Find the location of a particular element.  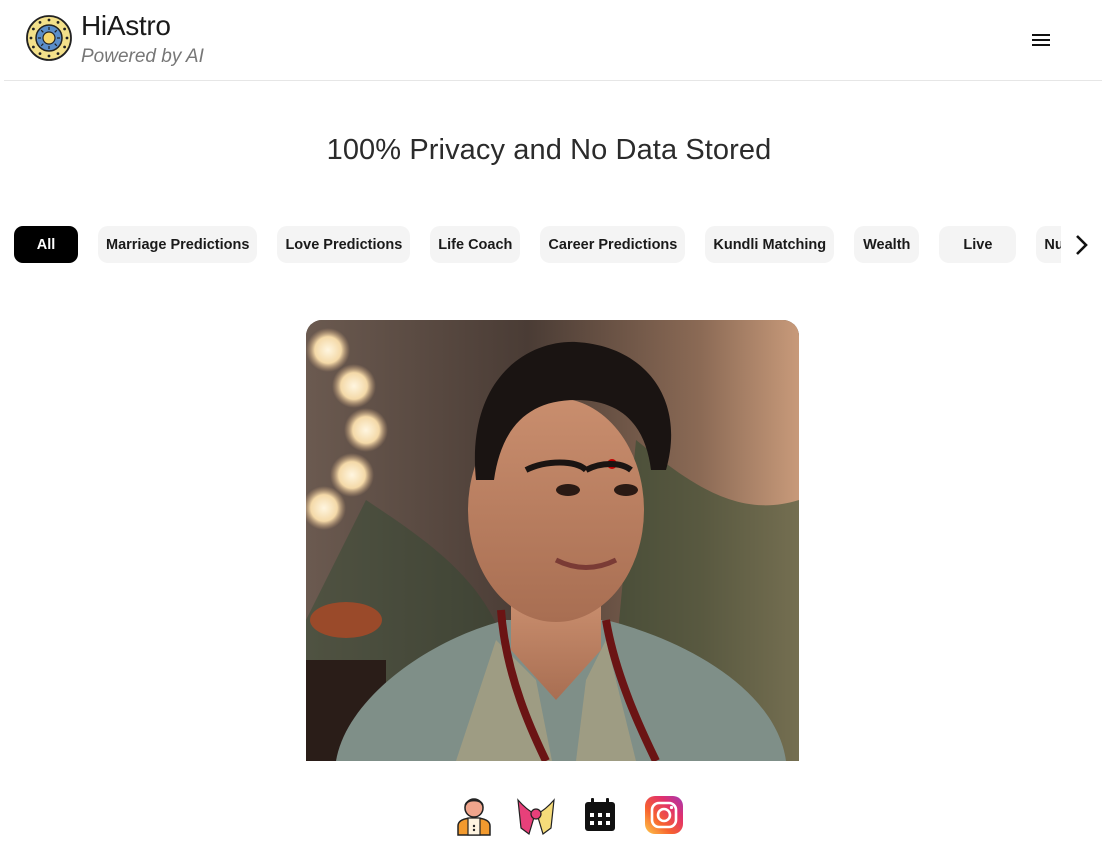

tab-all: All is located at coordinates (46, 244).